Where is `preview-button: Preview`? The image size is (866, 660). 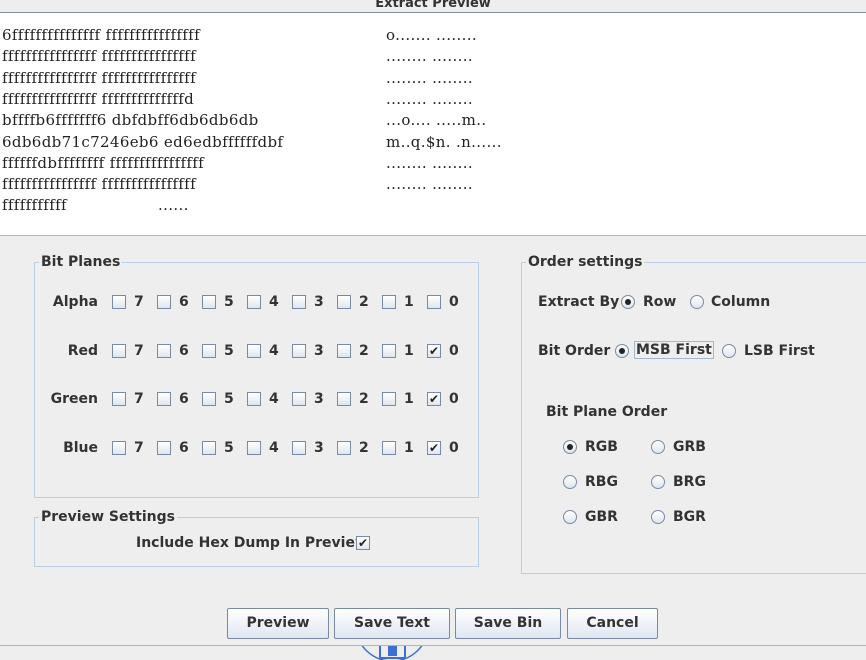 preview-button: Preview is located at coordinates (278, 623).